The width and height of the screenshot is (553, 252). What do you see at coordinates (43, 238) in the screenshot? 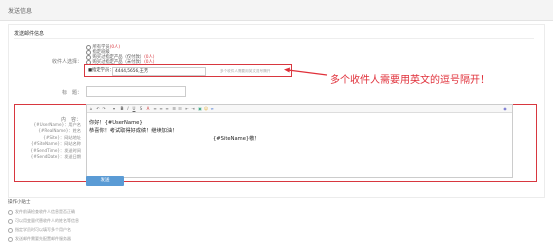
I see `tip-text: 发送邮件需要先配置邮件服务器` at bounding box center [43, 238].